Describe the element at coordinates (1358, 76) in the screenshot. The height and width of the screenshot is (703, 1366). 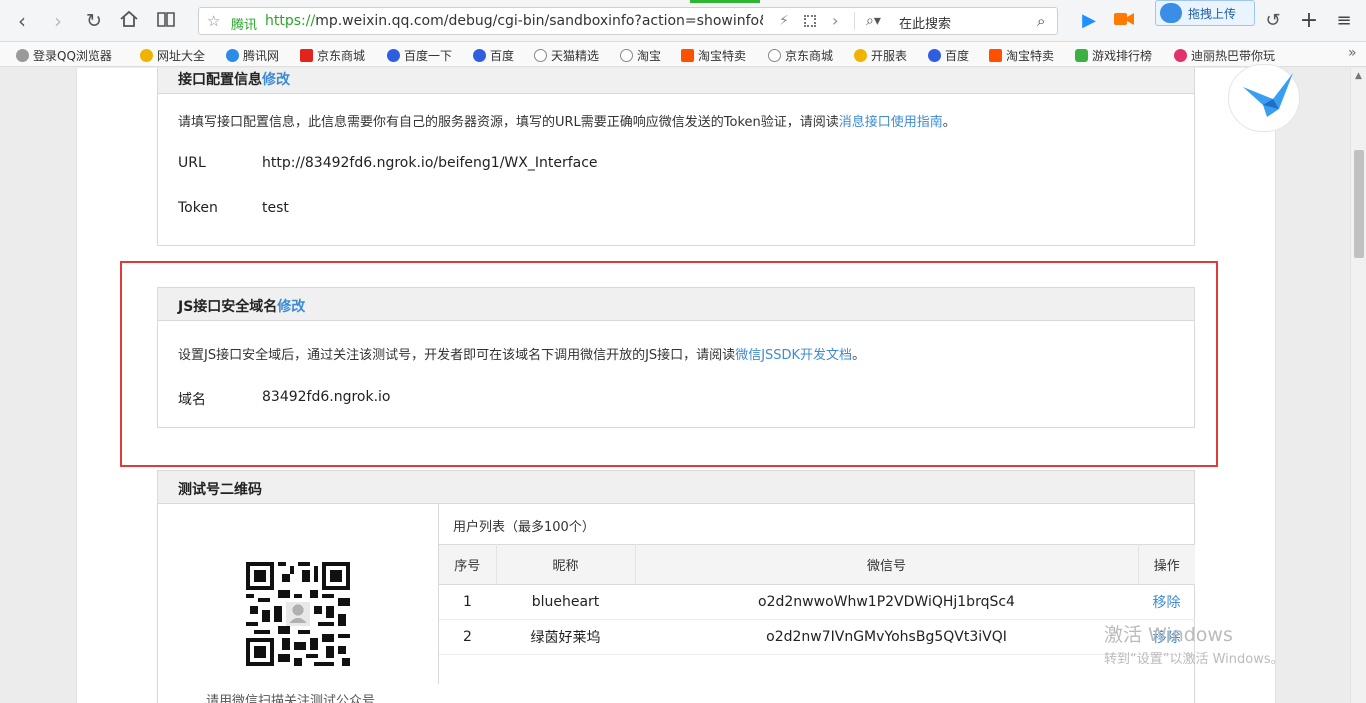
I see `scroll-up-icon: ▲` at that location.